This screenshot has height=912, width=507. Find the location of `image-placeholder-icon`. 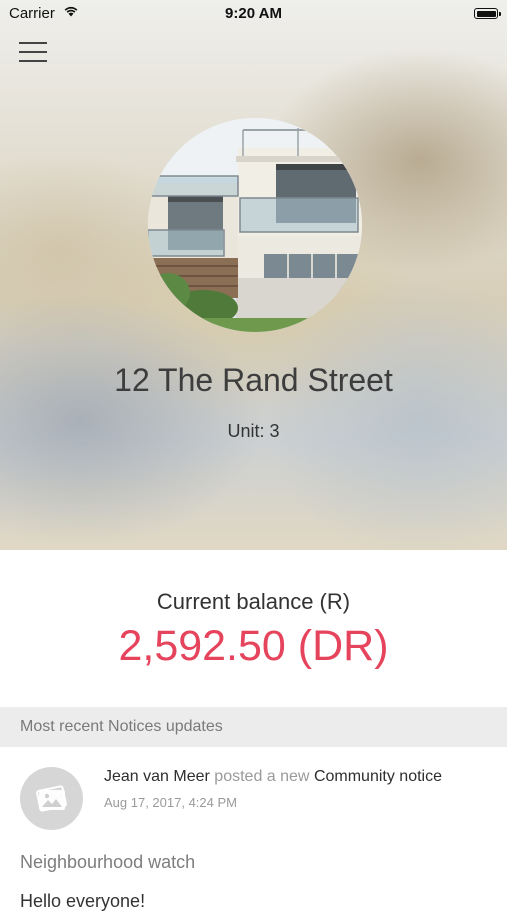

image-placeholder-icon is located at coordinates (51, 798).